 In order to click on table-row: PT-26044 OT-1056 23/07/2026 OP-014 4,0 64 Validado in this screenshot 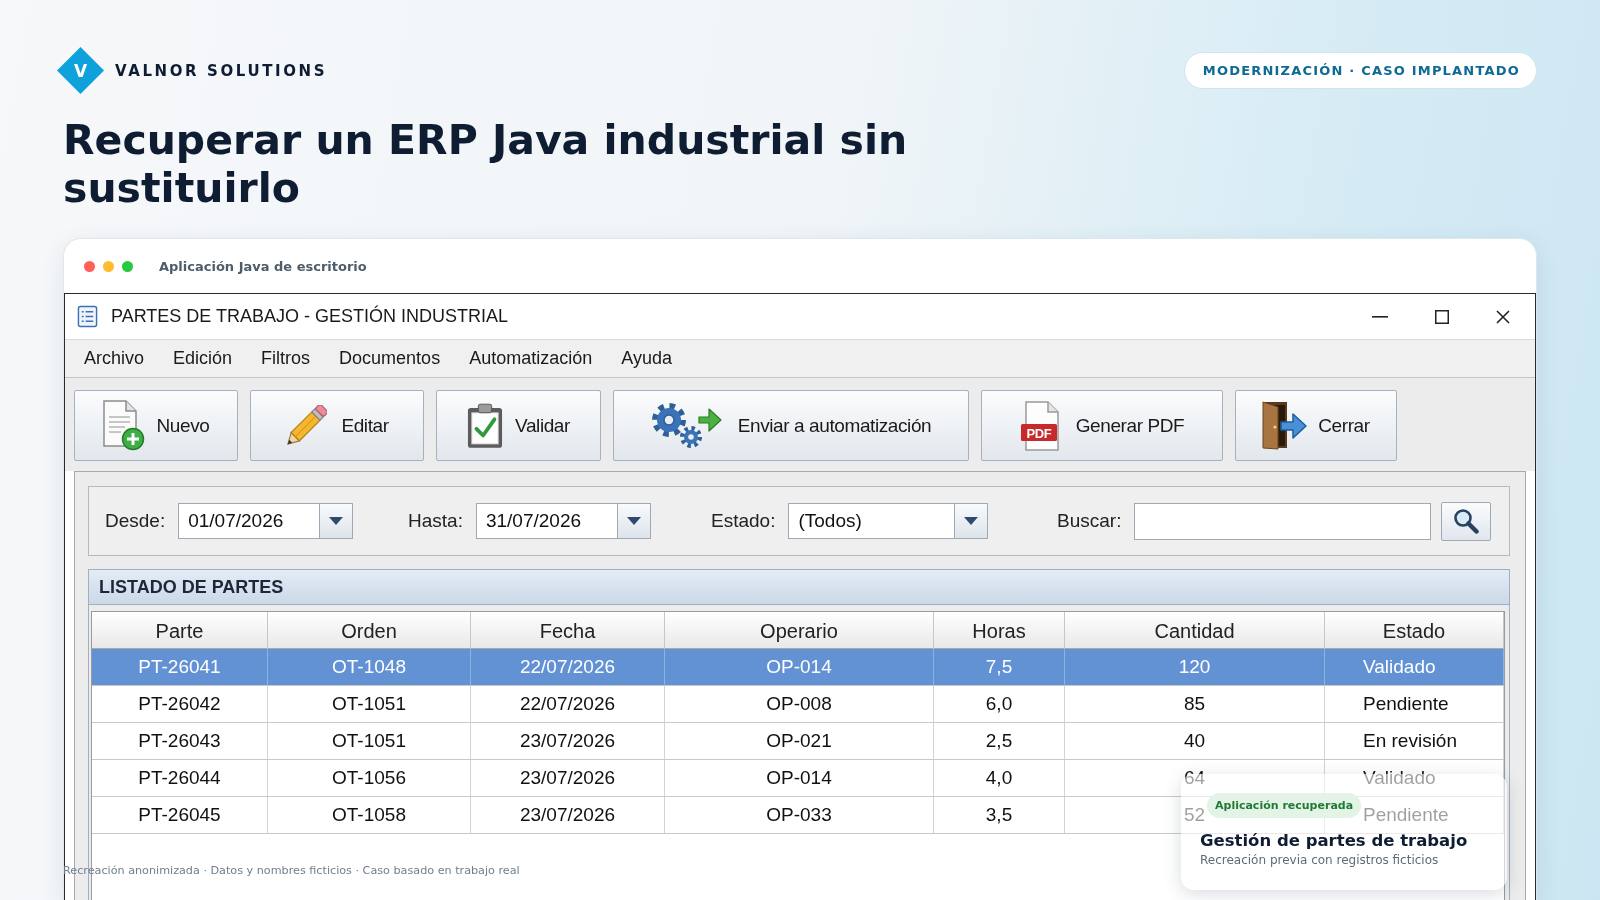, I will do `click(798, 778)`.